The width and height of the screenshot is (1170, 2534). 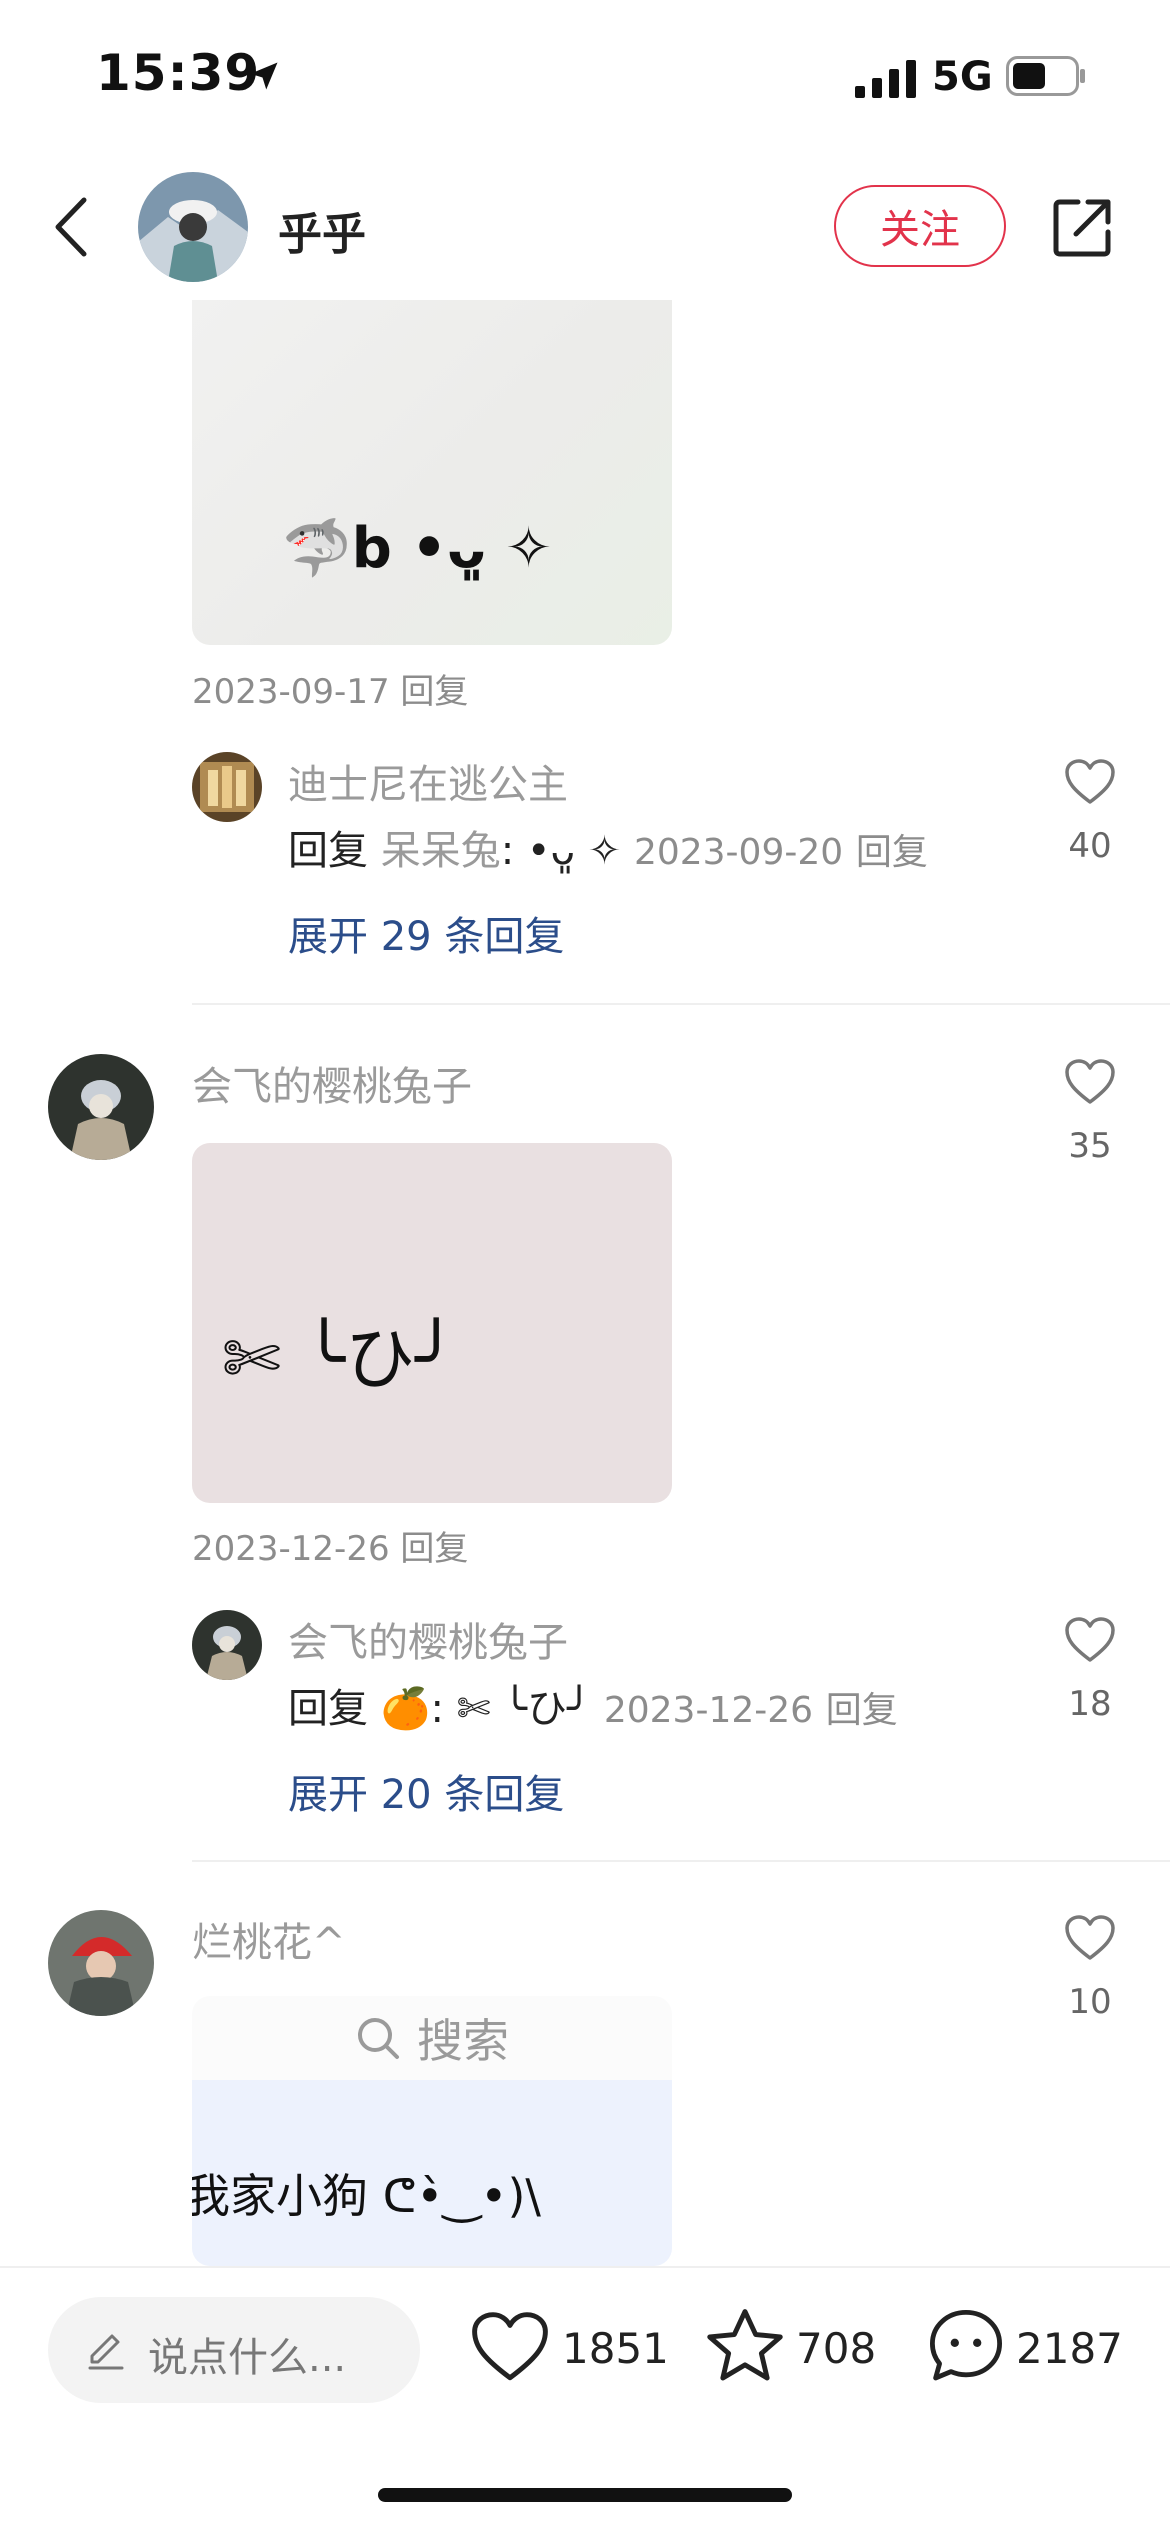 What do you see at coordinates (340, 1359) in the screenshot?
I see `comment-image-text: ✄ ╰ひ╯` at bounding box center [340, 1359].